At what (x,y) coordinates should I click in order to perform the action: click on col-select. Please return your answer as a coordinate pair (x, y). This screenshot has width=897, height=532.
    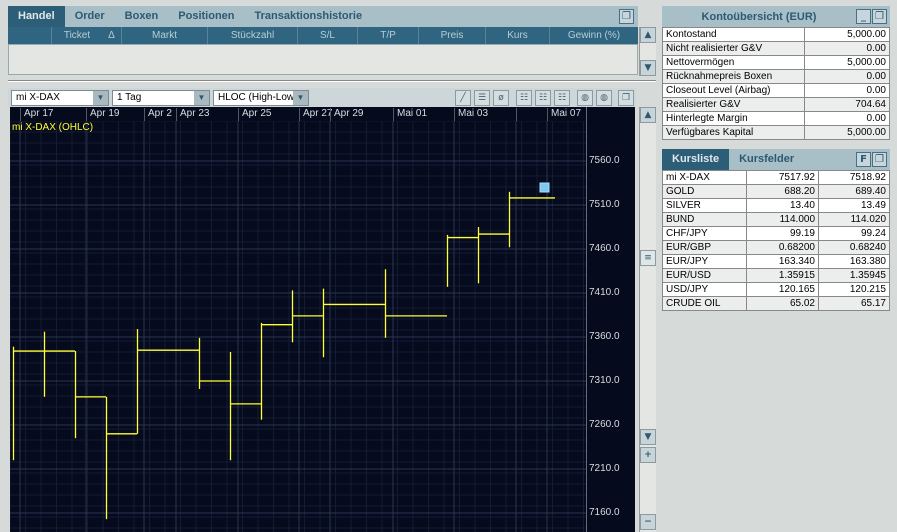
    Looking at the image, I should click on (30, 35).